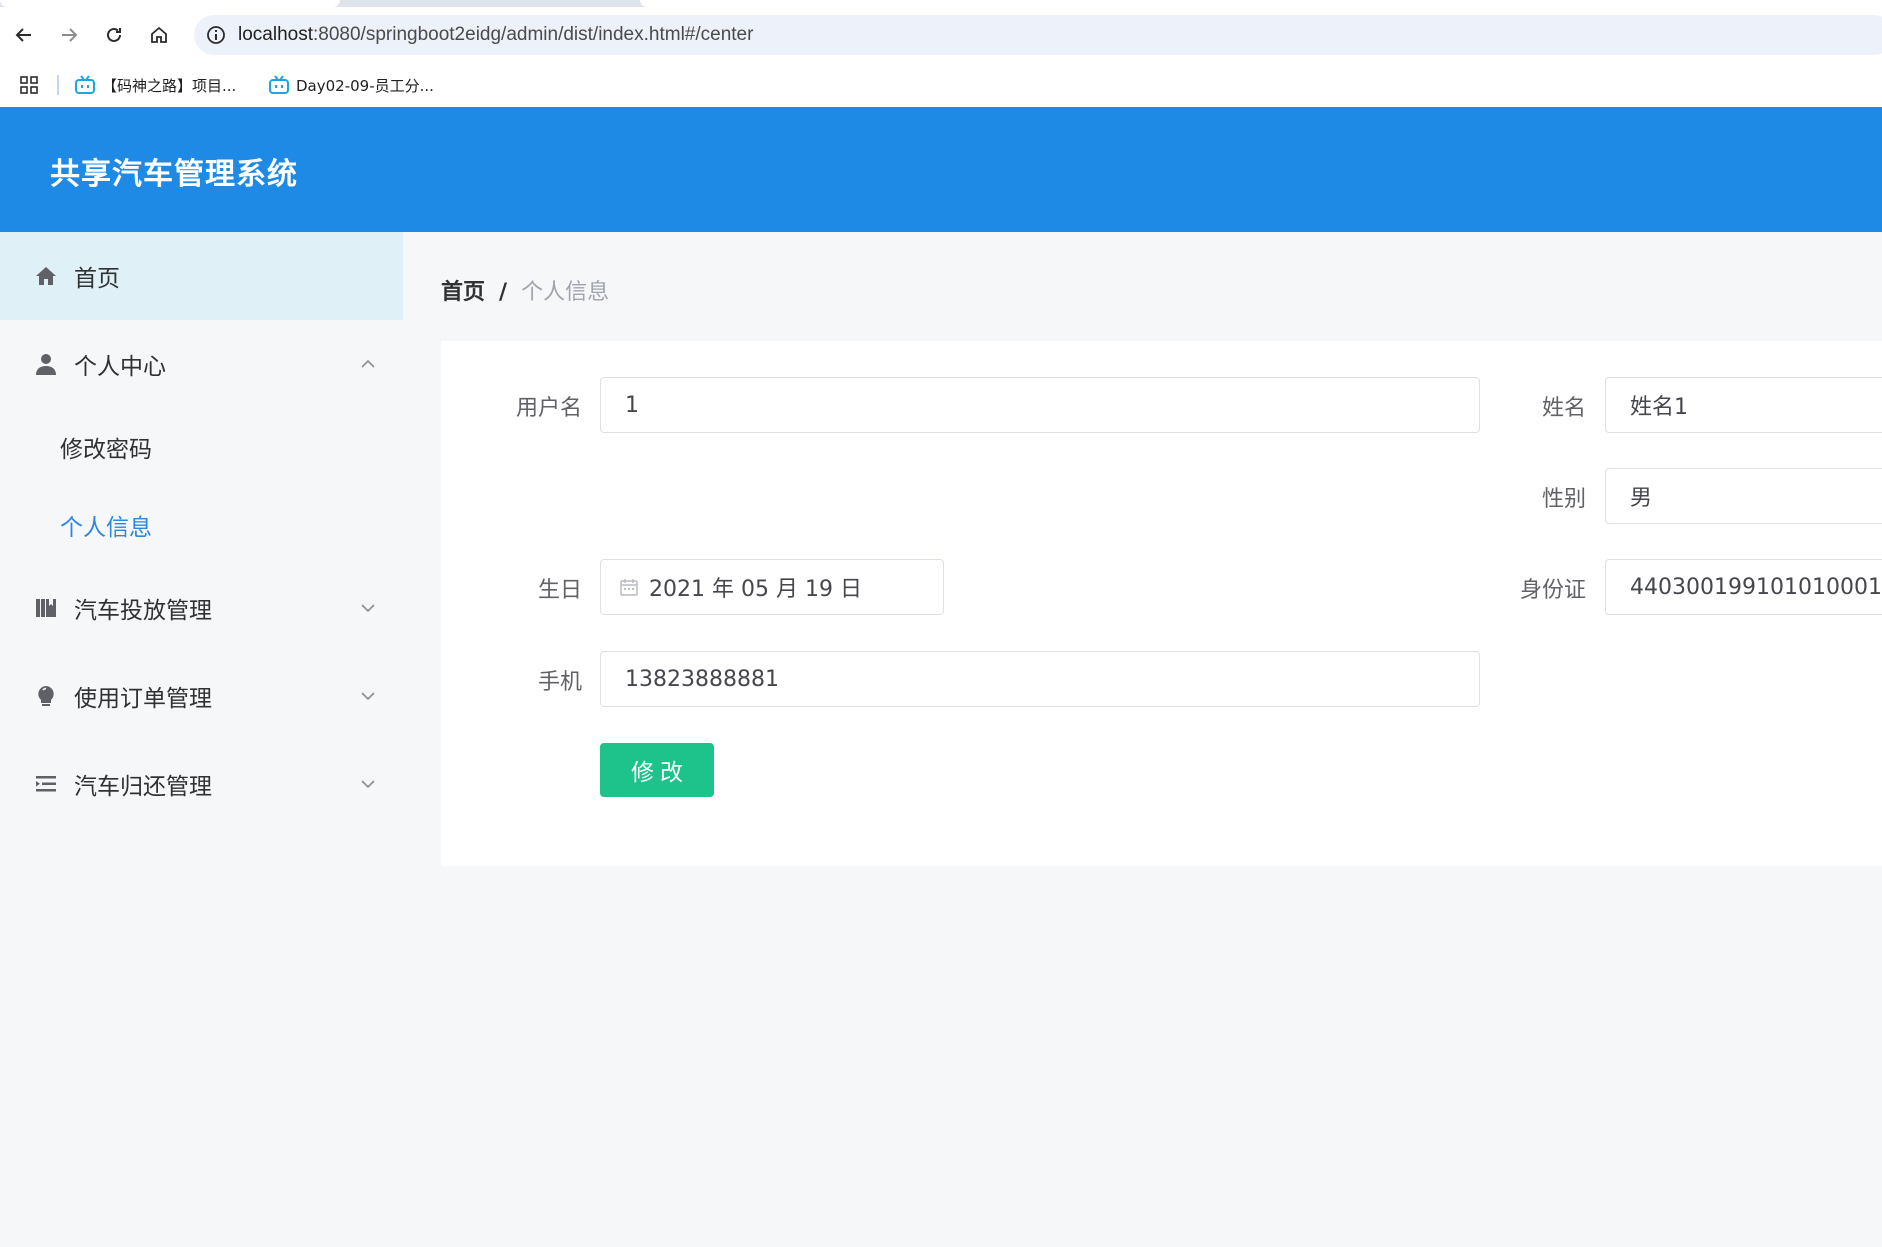 The width and height of the screenshot is (1882, 1247). What do you see at coordinates (46, 276) in the screenshot?
I see `home-icon` at bounding box center [46, 276].